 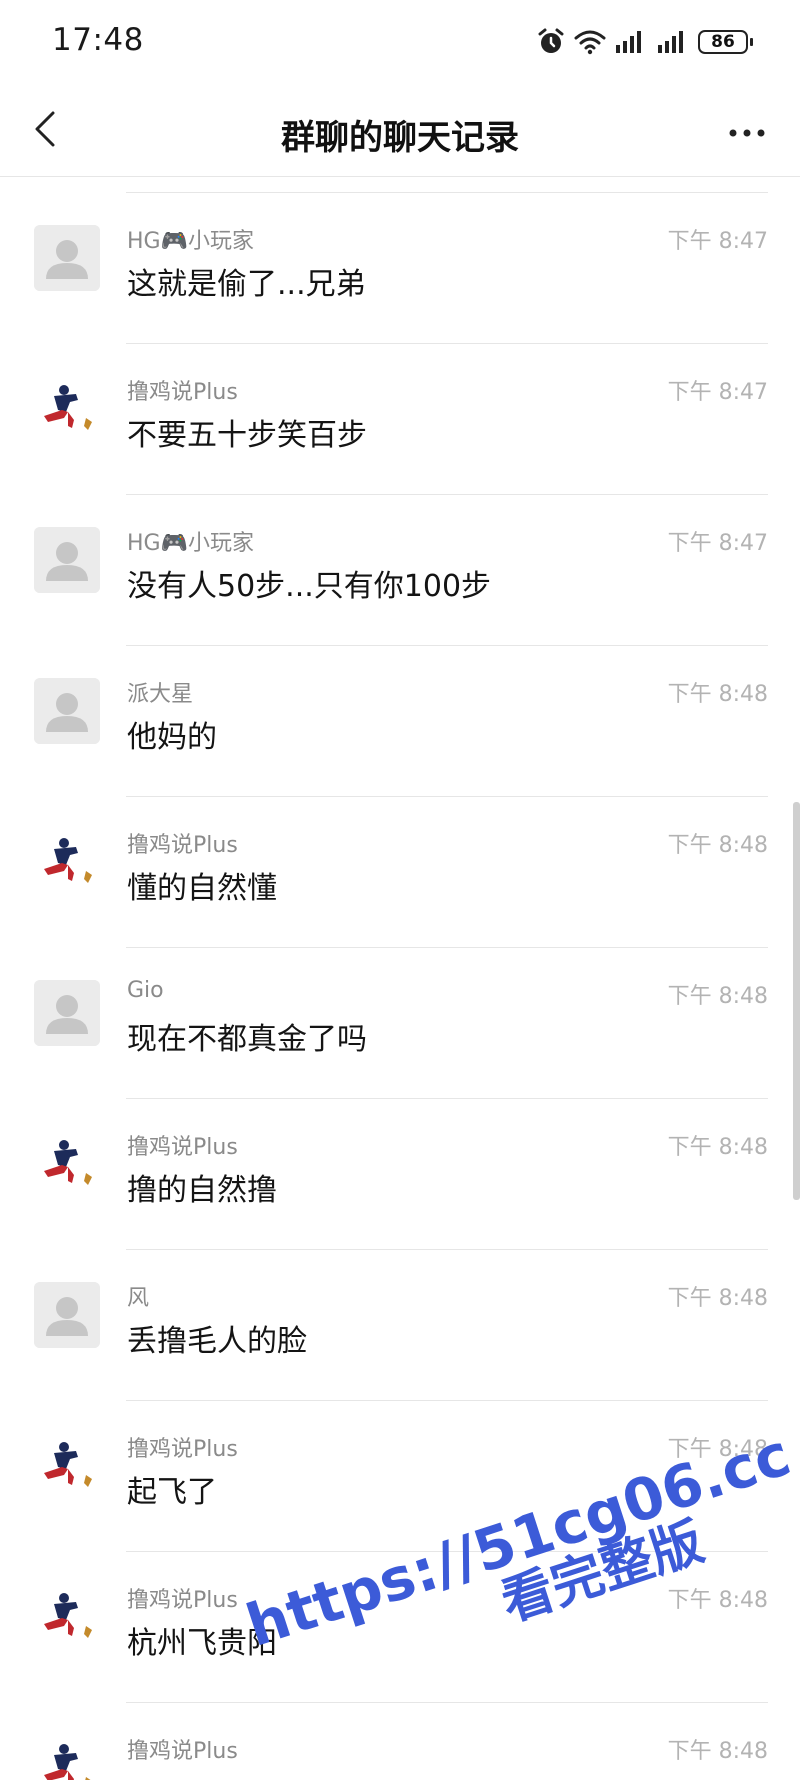 I want to click on sender-name: Gio, so click(x=145, y=990).